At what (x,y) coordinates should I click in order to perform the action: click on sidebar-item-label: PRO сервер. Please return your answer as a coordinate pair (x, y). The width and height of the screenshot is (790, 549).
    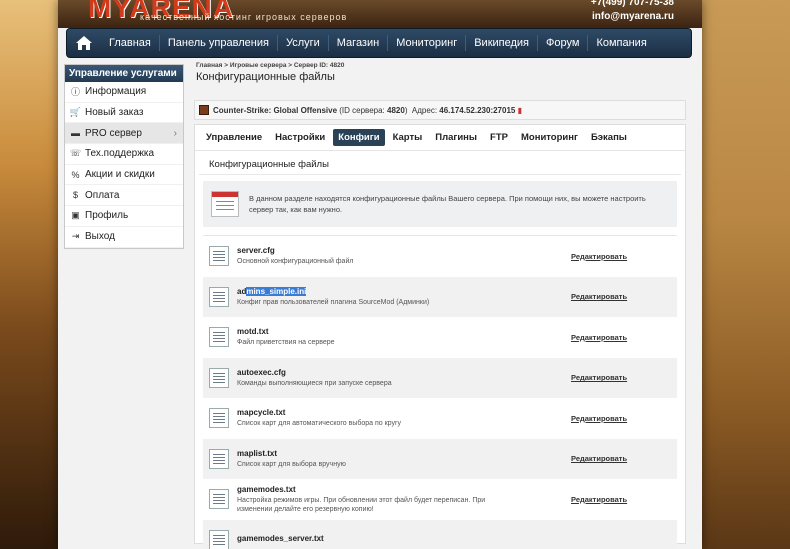
    Looking at the image, I should click on (113, 133).